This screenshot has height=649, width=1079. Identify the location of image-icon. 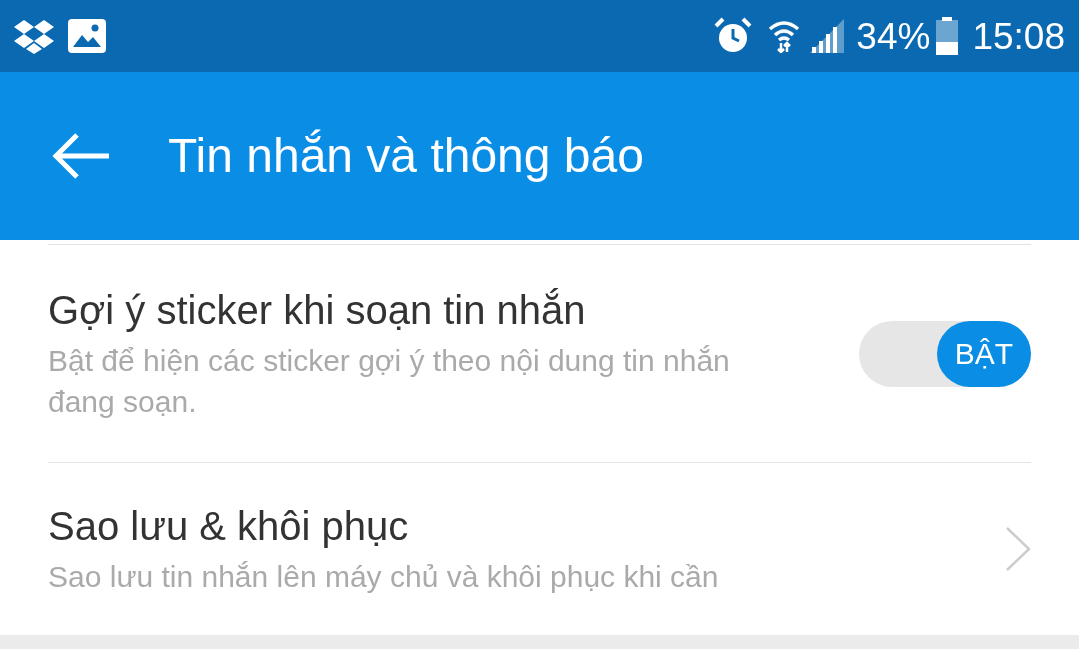
(87, 36).